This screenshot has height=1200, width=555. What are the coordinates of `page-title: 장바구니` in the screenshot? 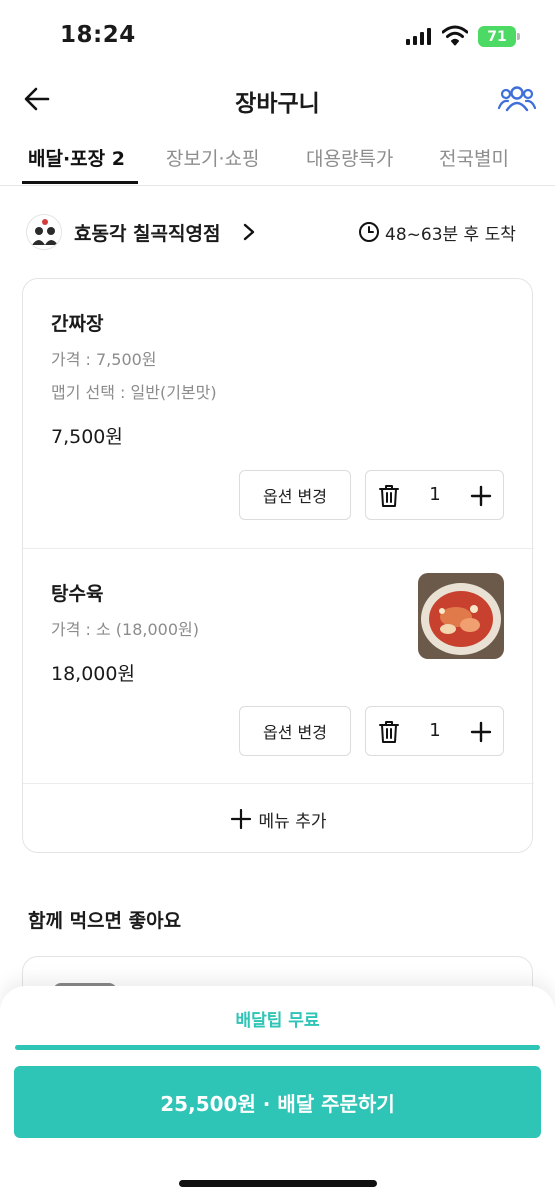 It's located at (277, 104).